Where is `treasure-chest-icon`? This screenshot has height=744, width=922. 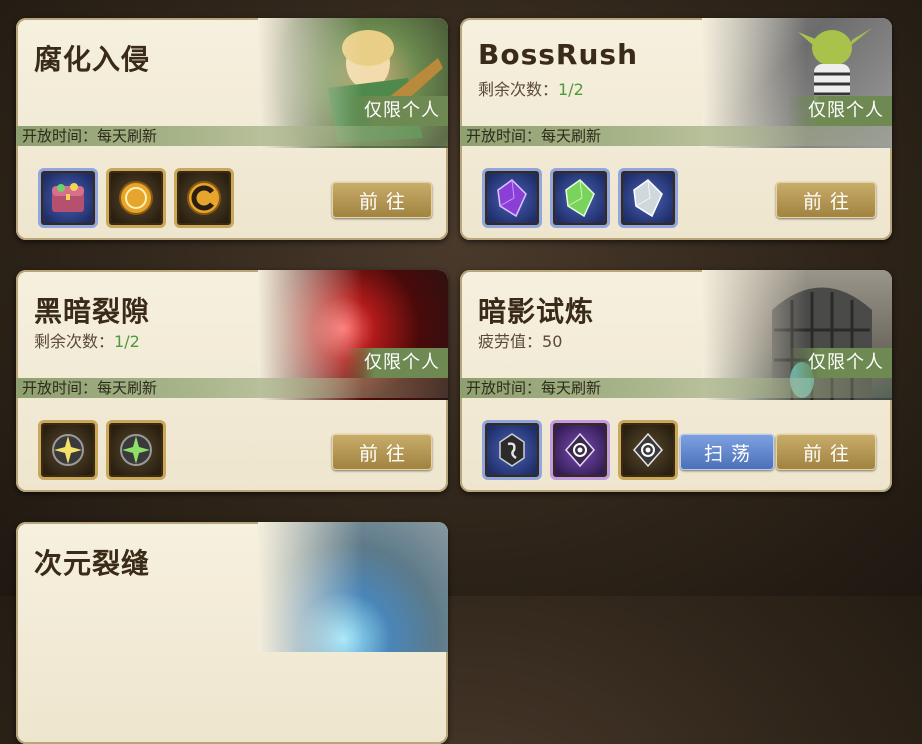 treasure-chest-icon is located at coordinates (68, 198).